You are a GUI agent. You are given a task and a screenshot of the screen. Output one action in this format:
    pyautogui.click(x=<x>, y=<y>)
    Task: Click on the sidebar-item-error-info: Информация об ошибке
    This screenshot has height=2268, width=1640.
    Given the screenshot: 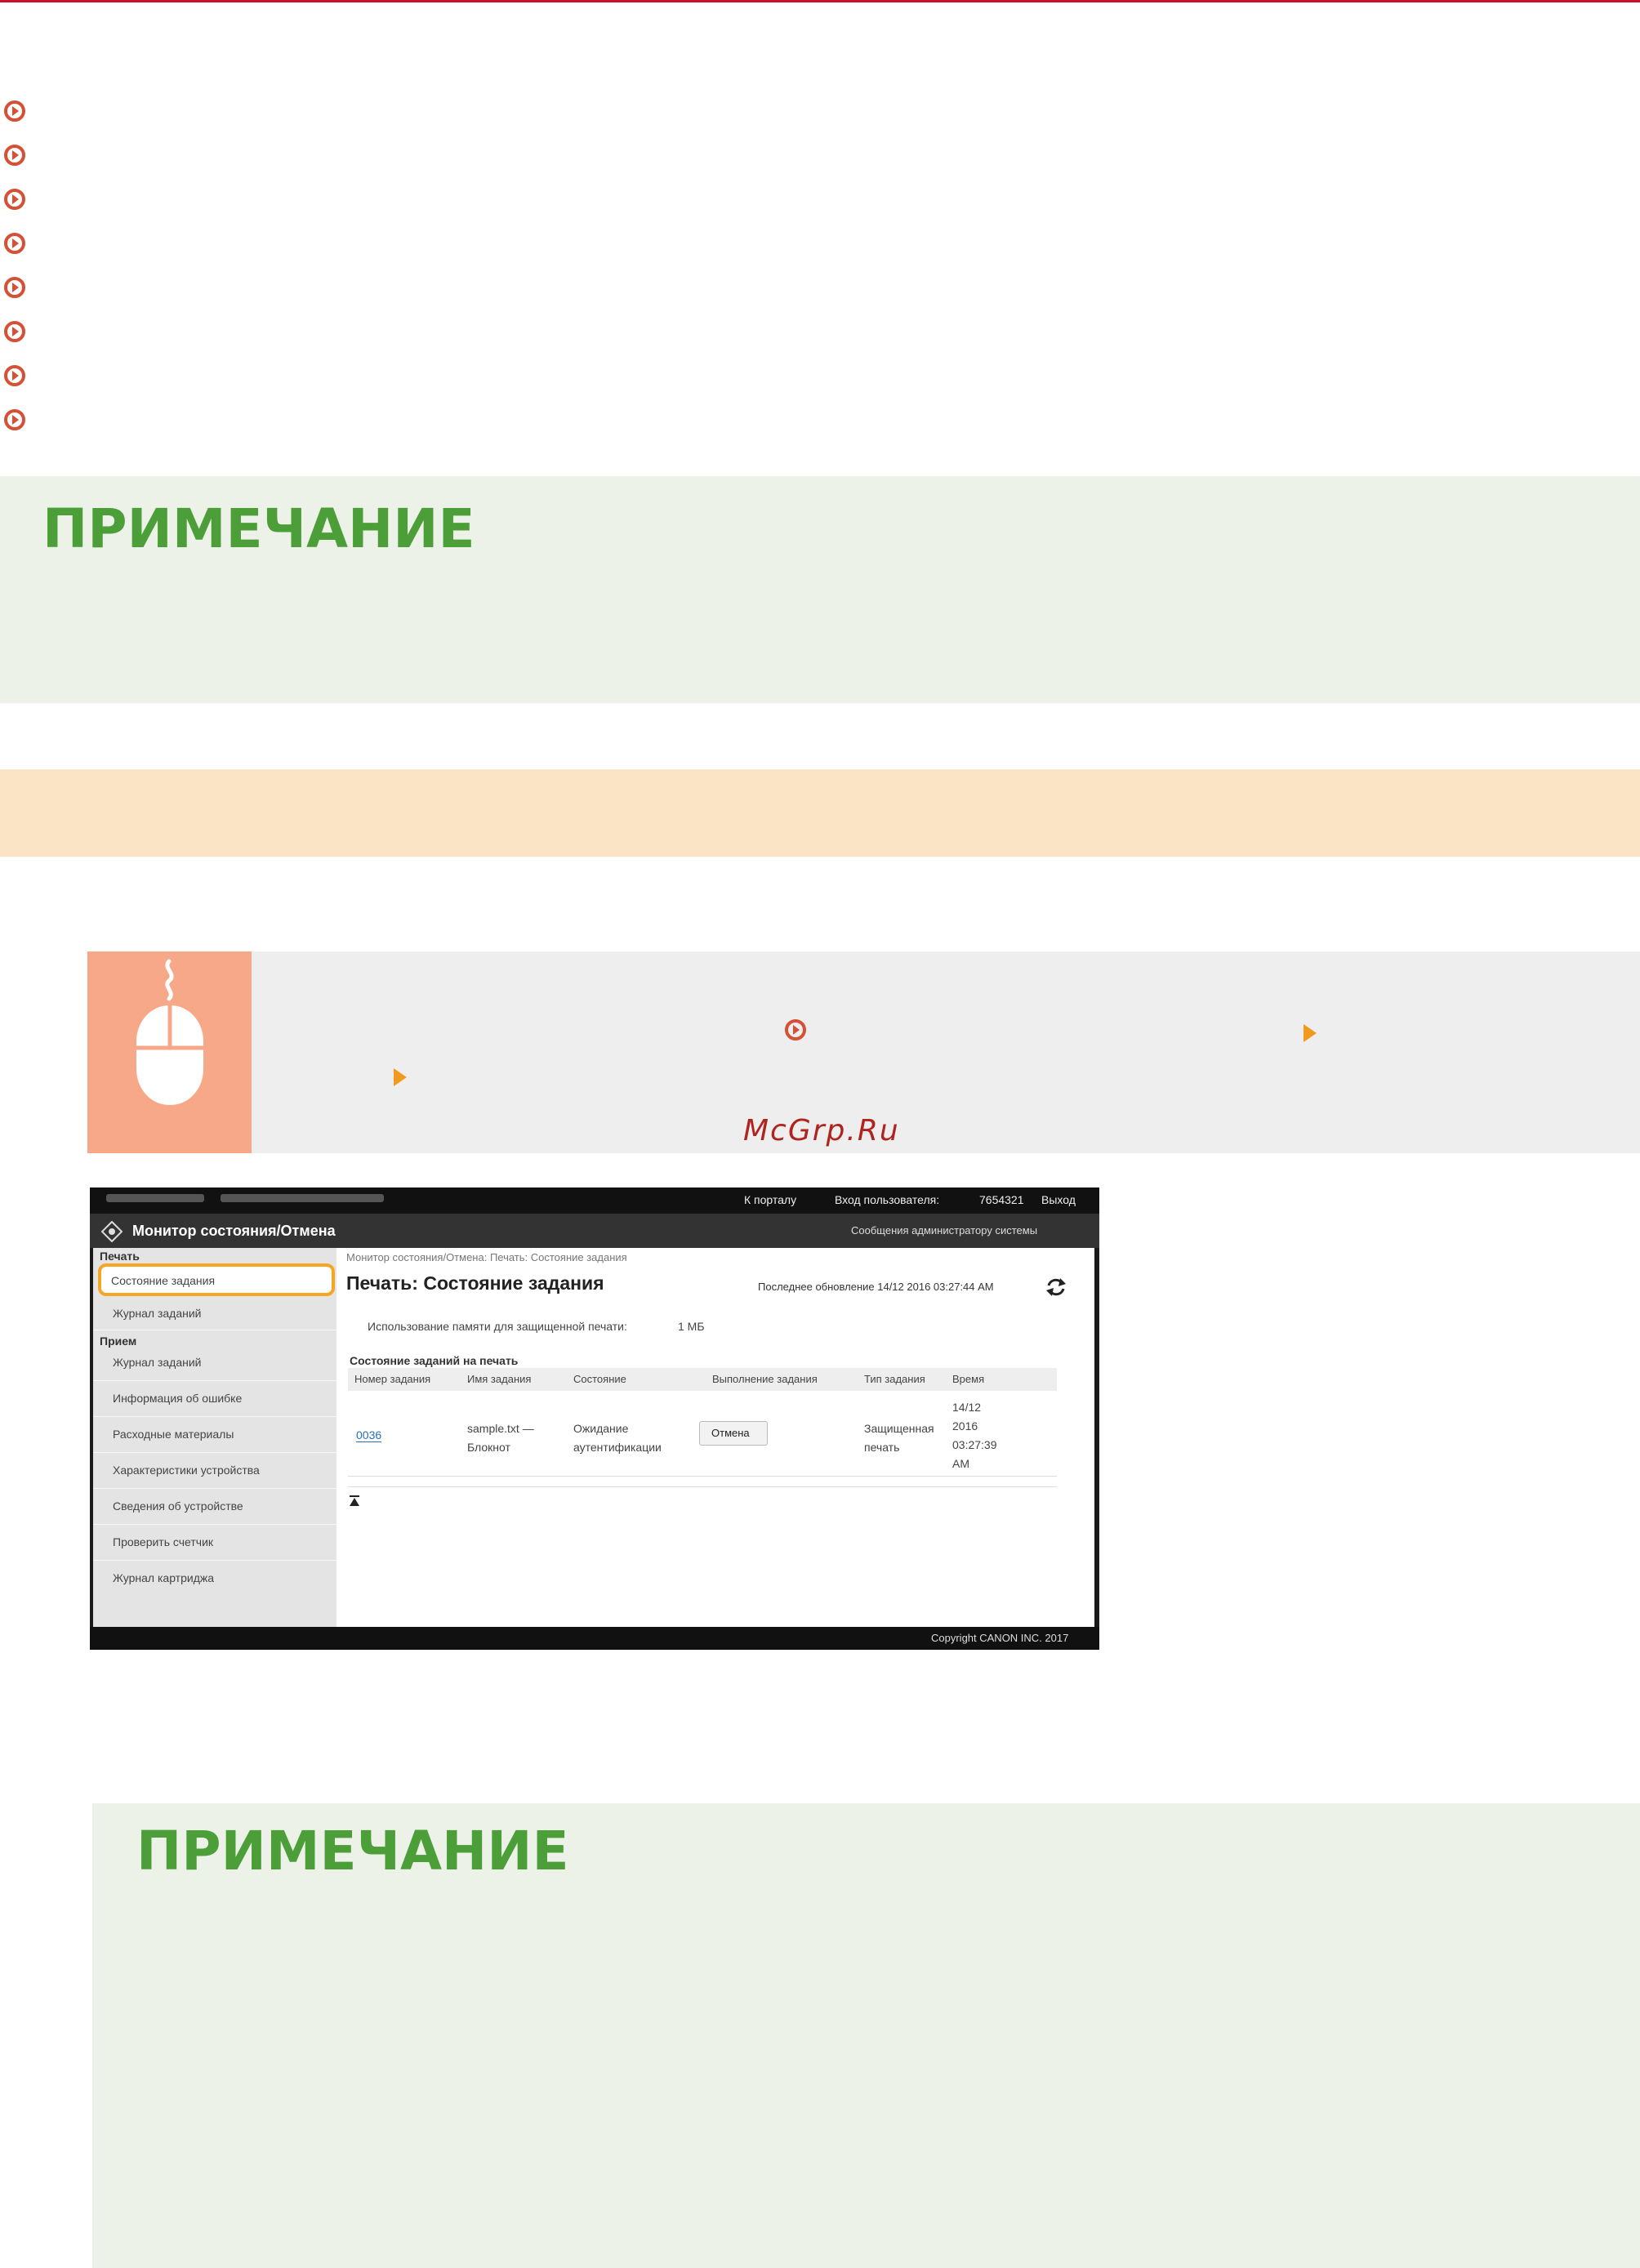 What is the action you would take?
    pyautogui.click(x=177, y=1398)
    